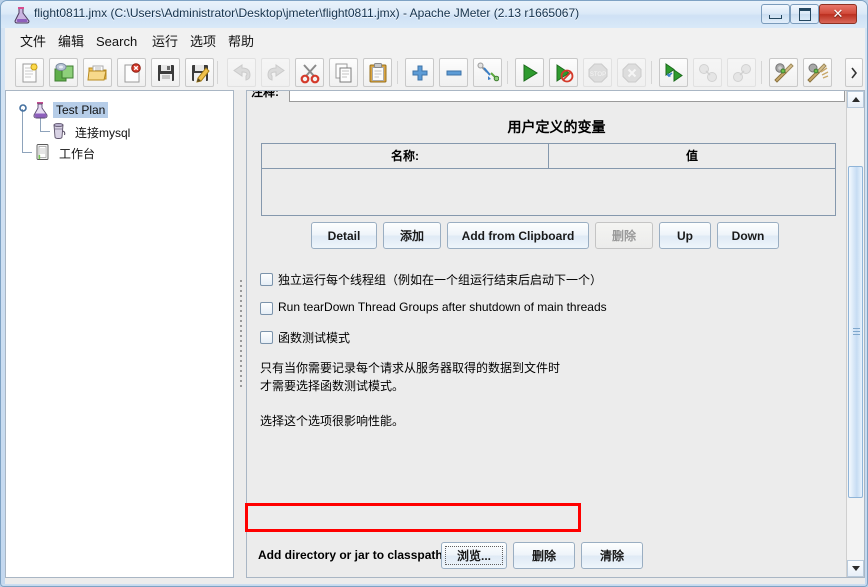  What do you see at coordinates (741, 72) in the screenshot?
I see `remote-shutdown-all-button` at bounding box center [741, 72].